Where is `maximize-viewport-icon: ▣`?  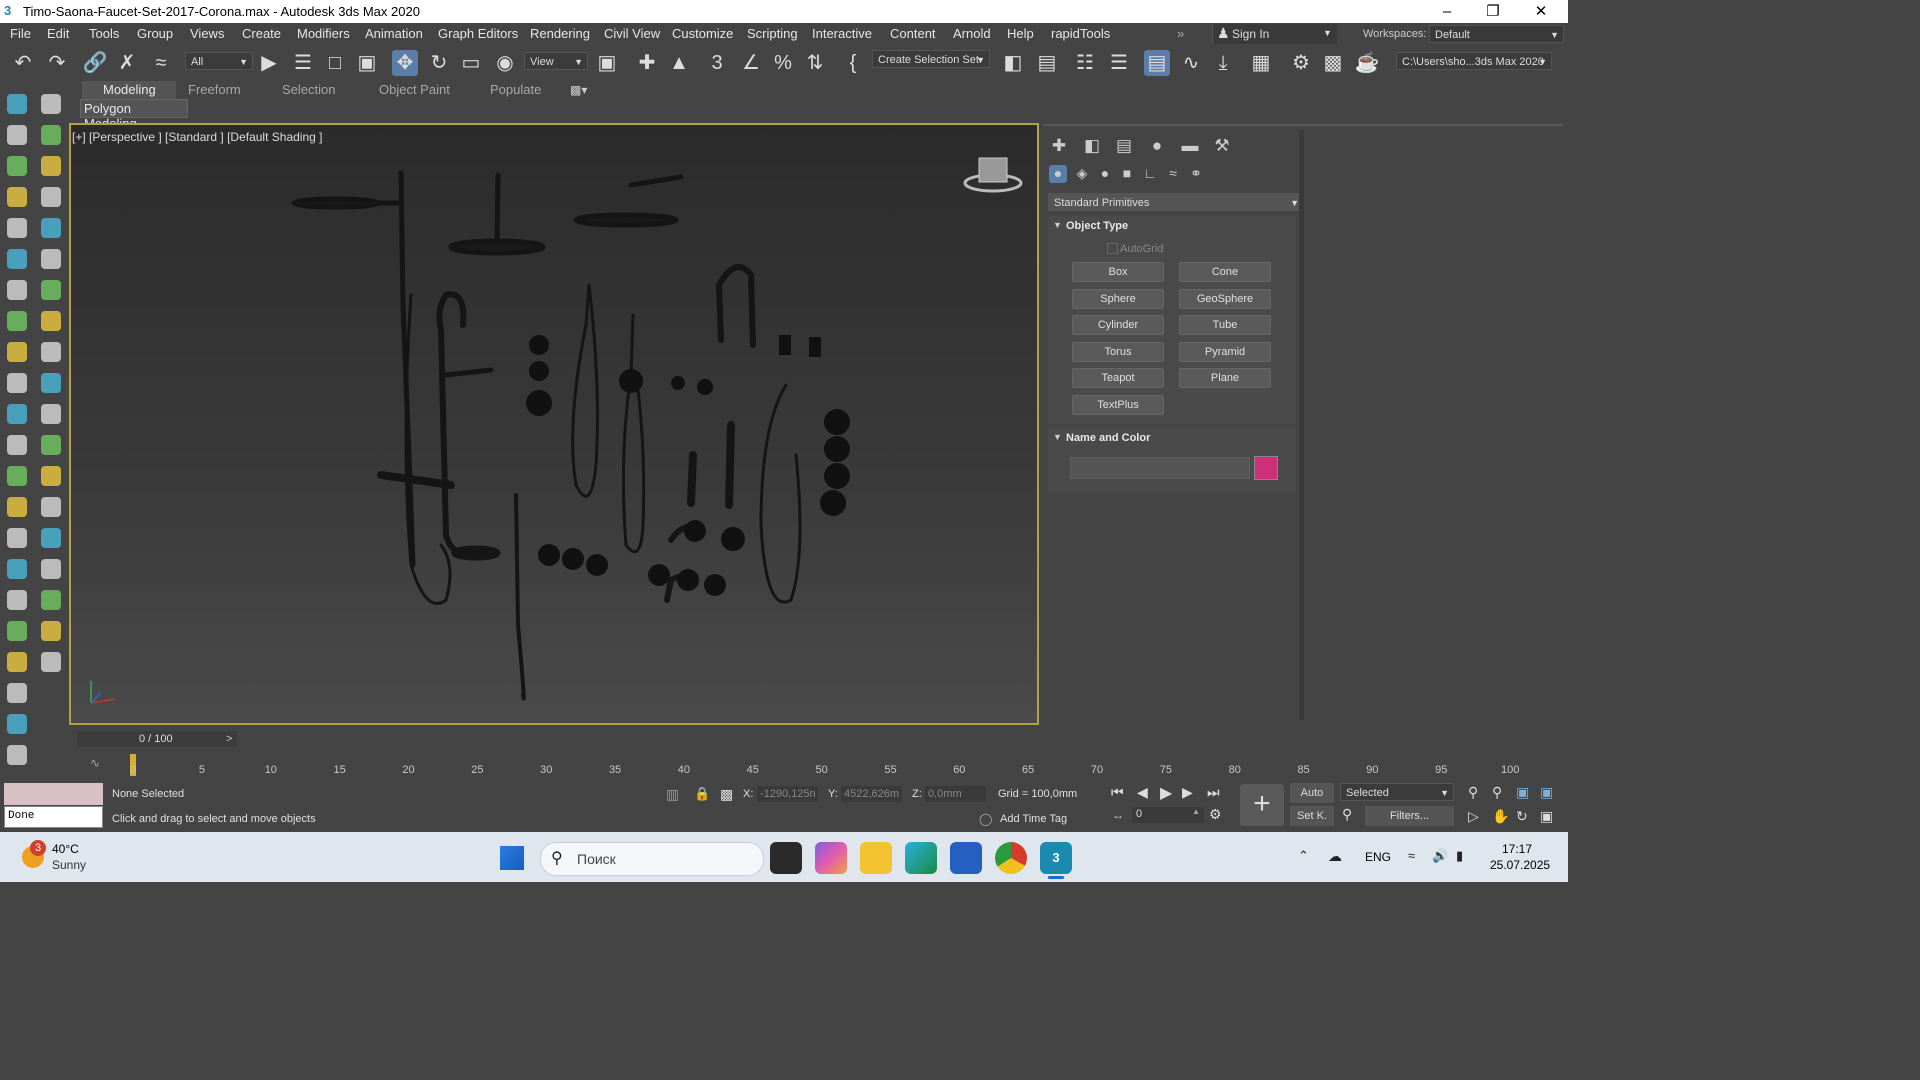
maximize-viewport-icon: ▣ is located at coordinates (1546, 816).